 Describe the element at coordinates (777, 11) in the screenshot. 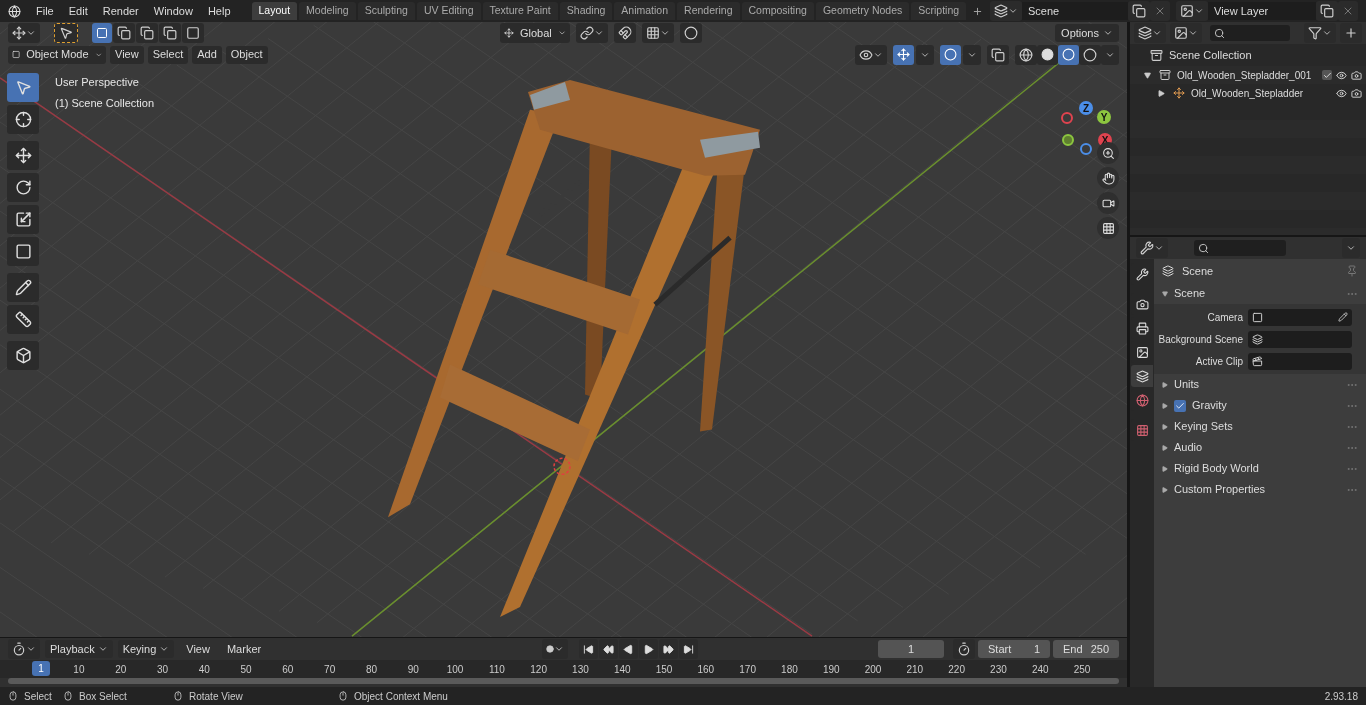

I see `workspace-tab: Compositing` at that location.